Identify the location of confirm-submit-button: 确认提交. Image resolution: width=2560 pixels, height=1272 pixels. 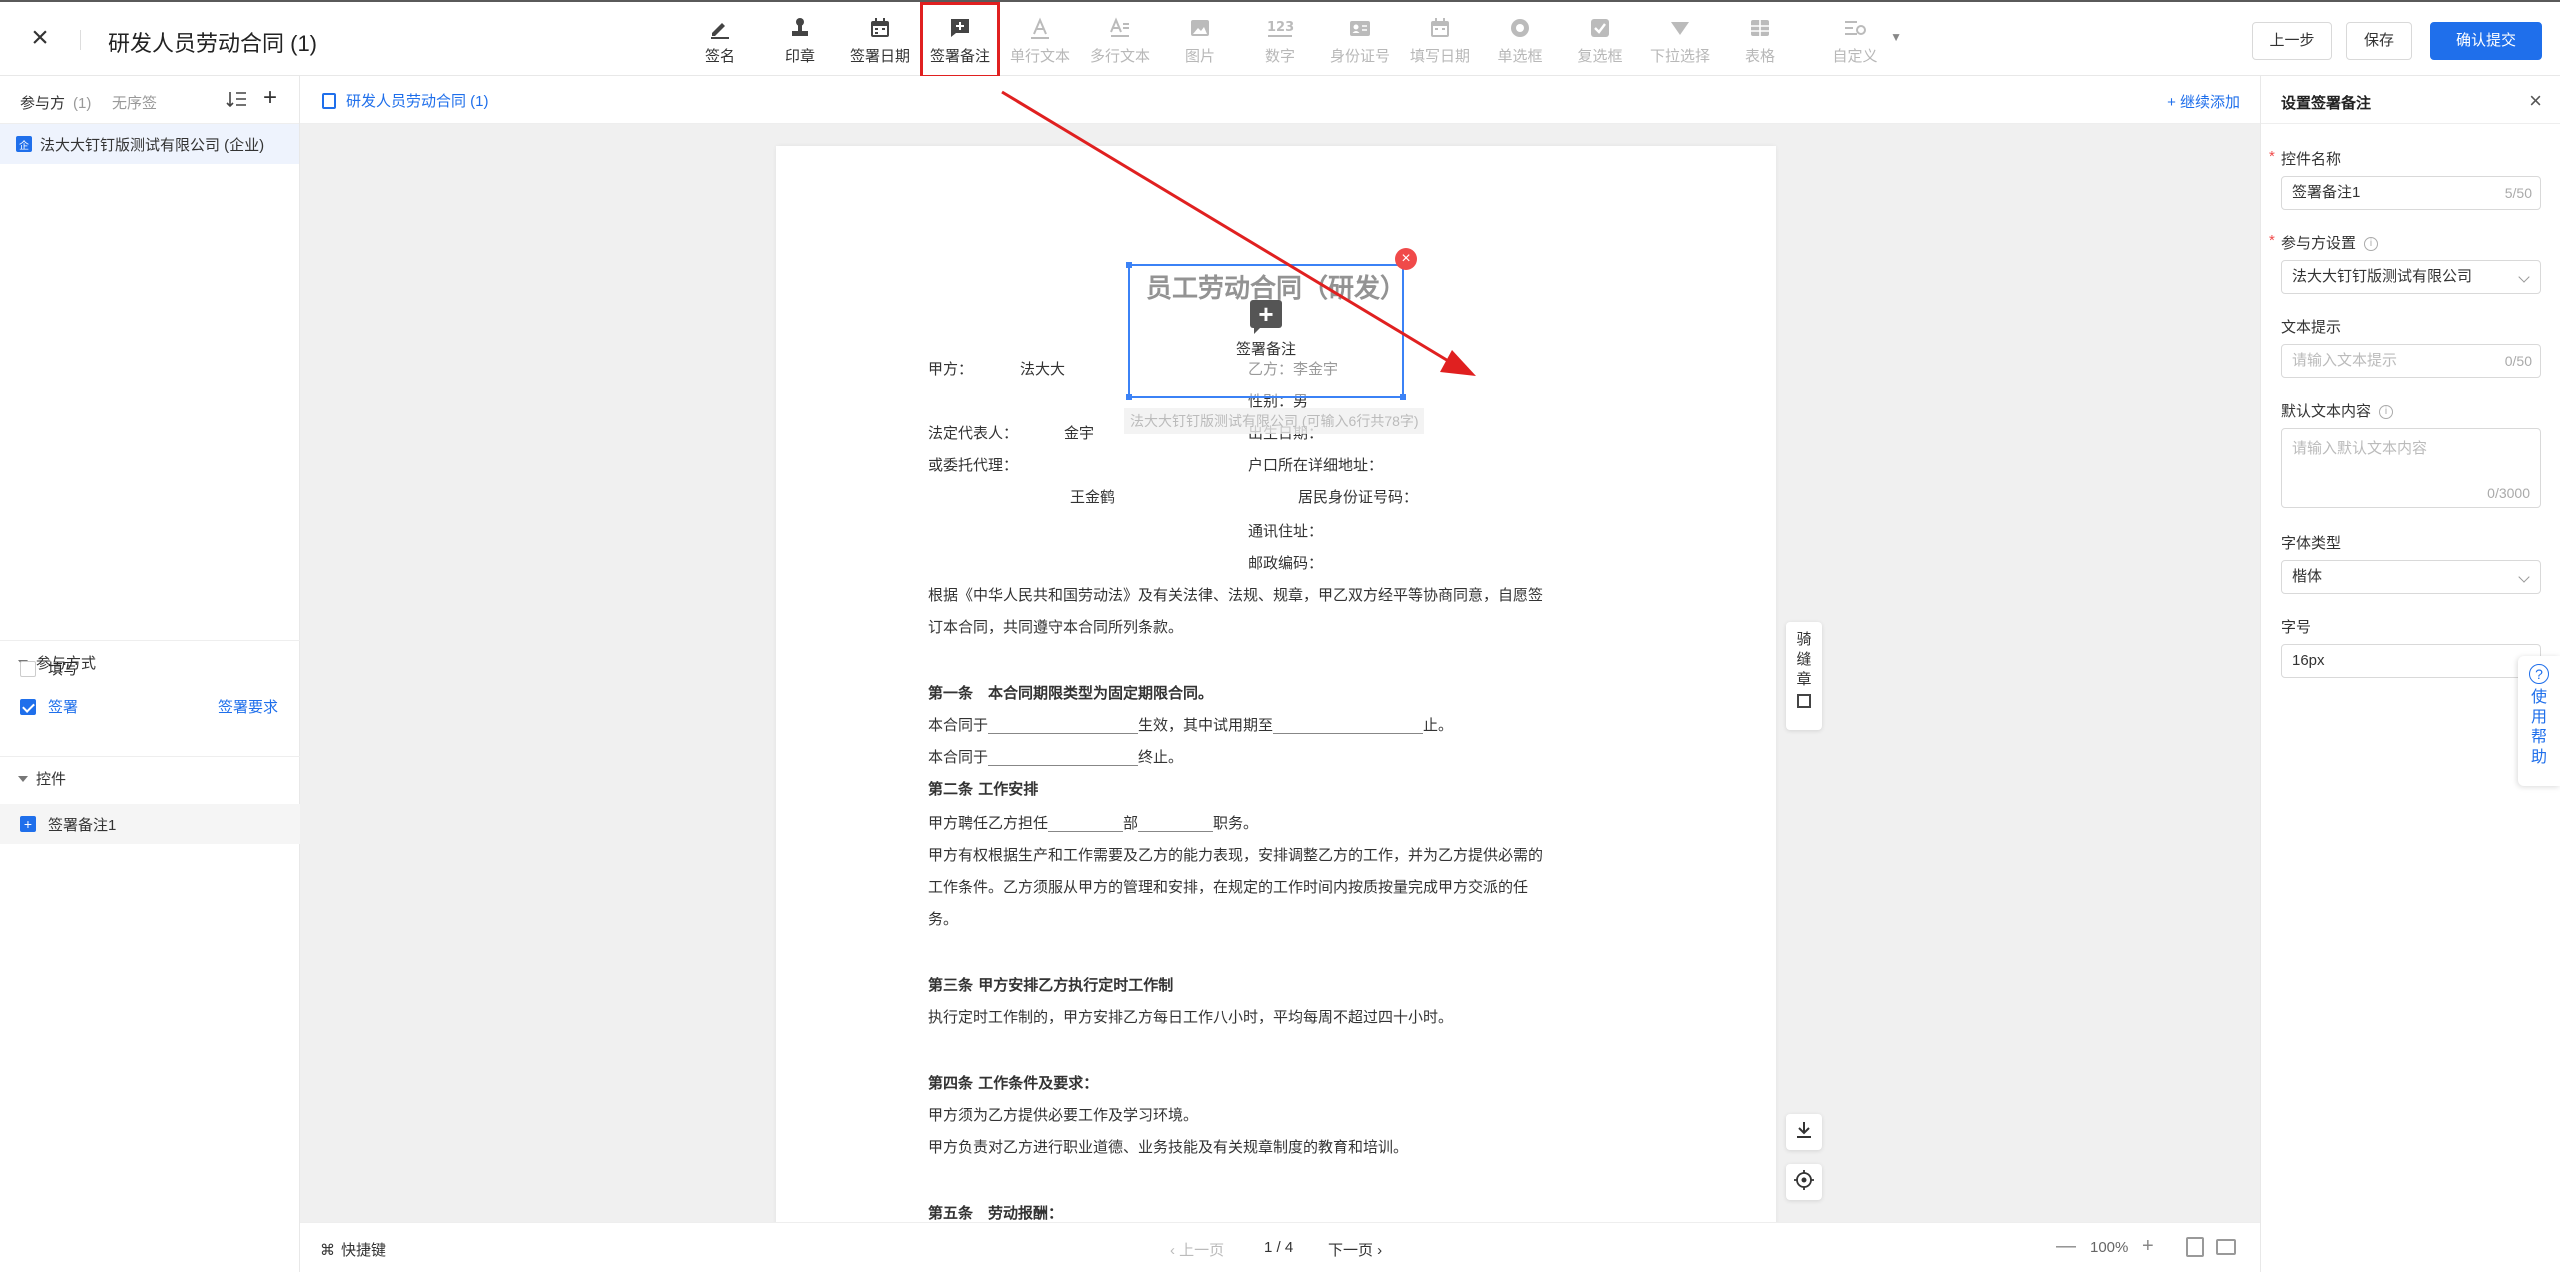
(2486, 41).